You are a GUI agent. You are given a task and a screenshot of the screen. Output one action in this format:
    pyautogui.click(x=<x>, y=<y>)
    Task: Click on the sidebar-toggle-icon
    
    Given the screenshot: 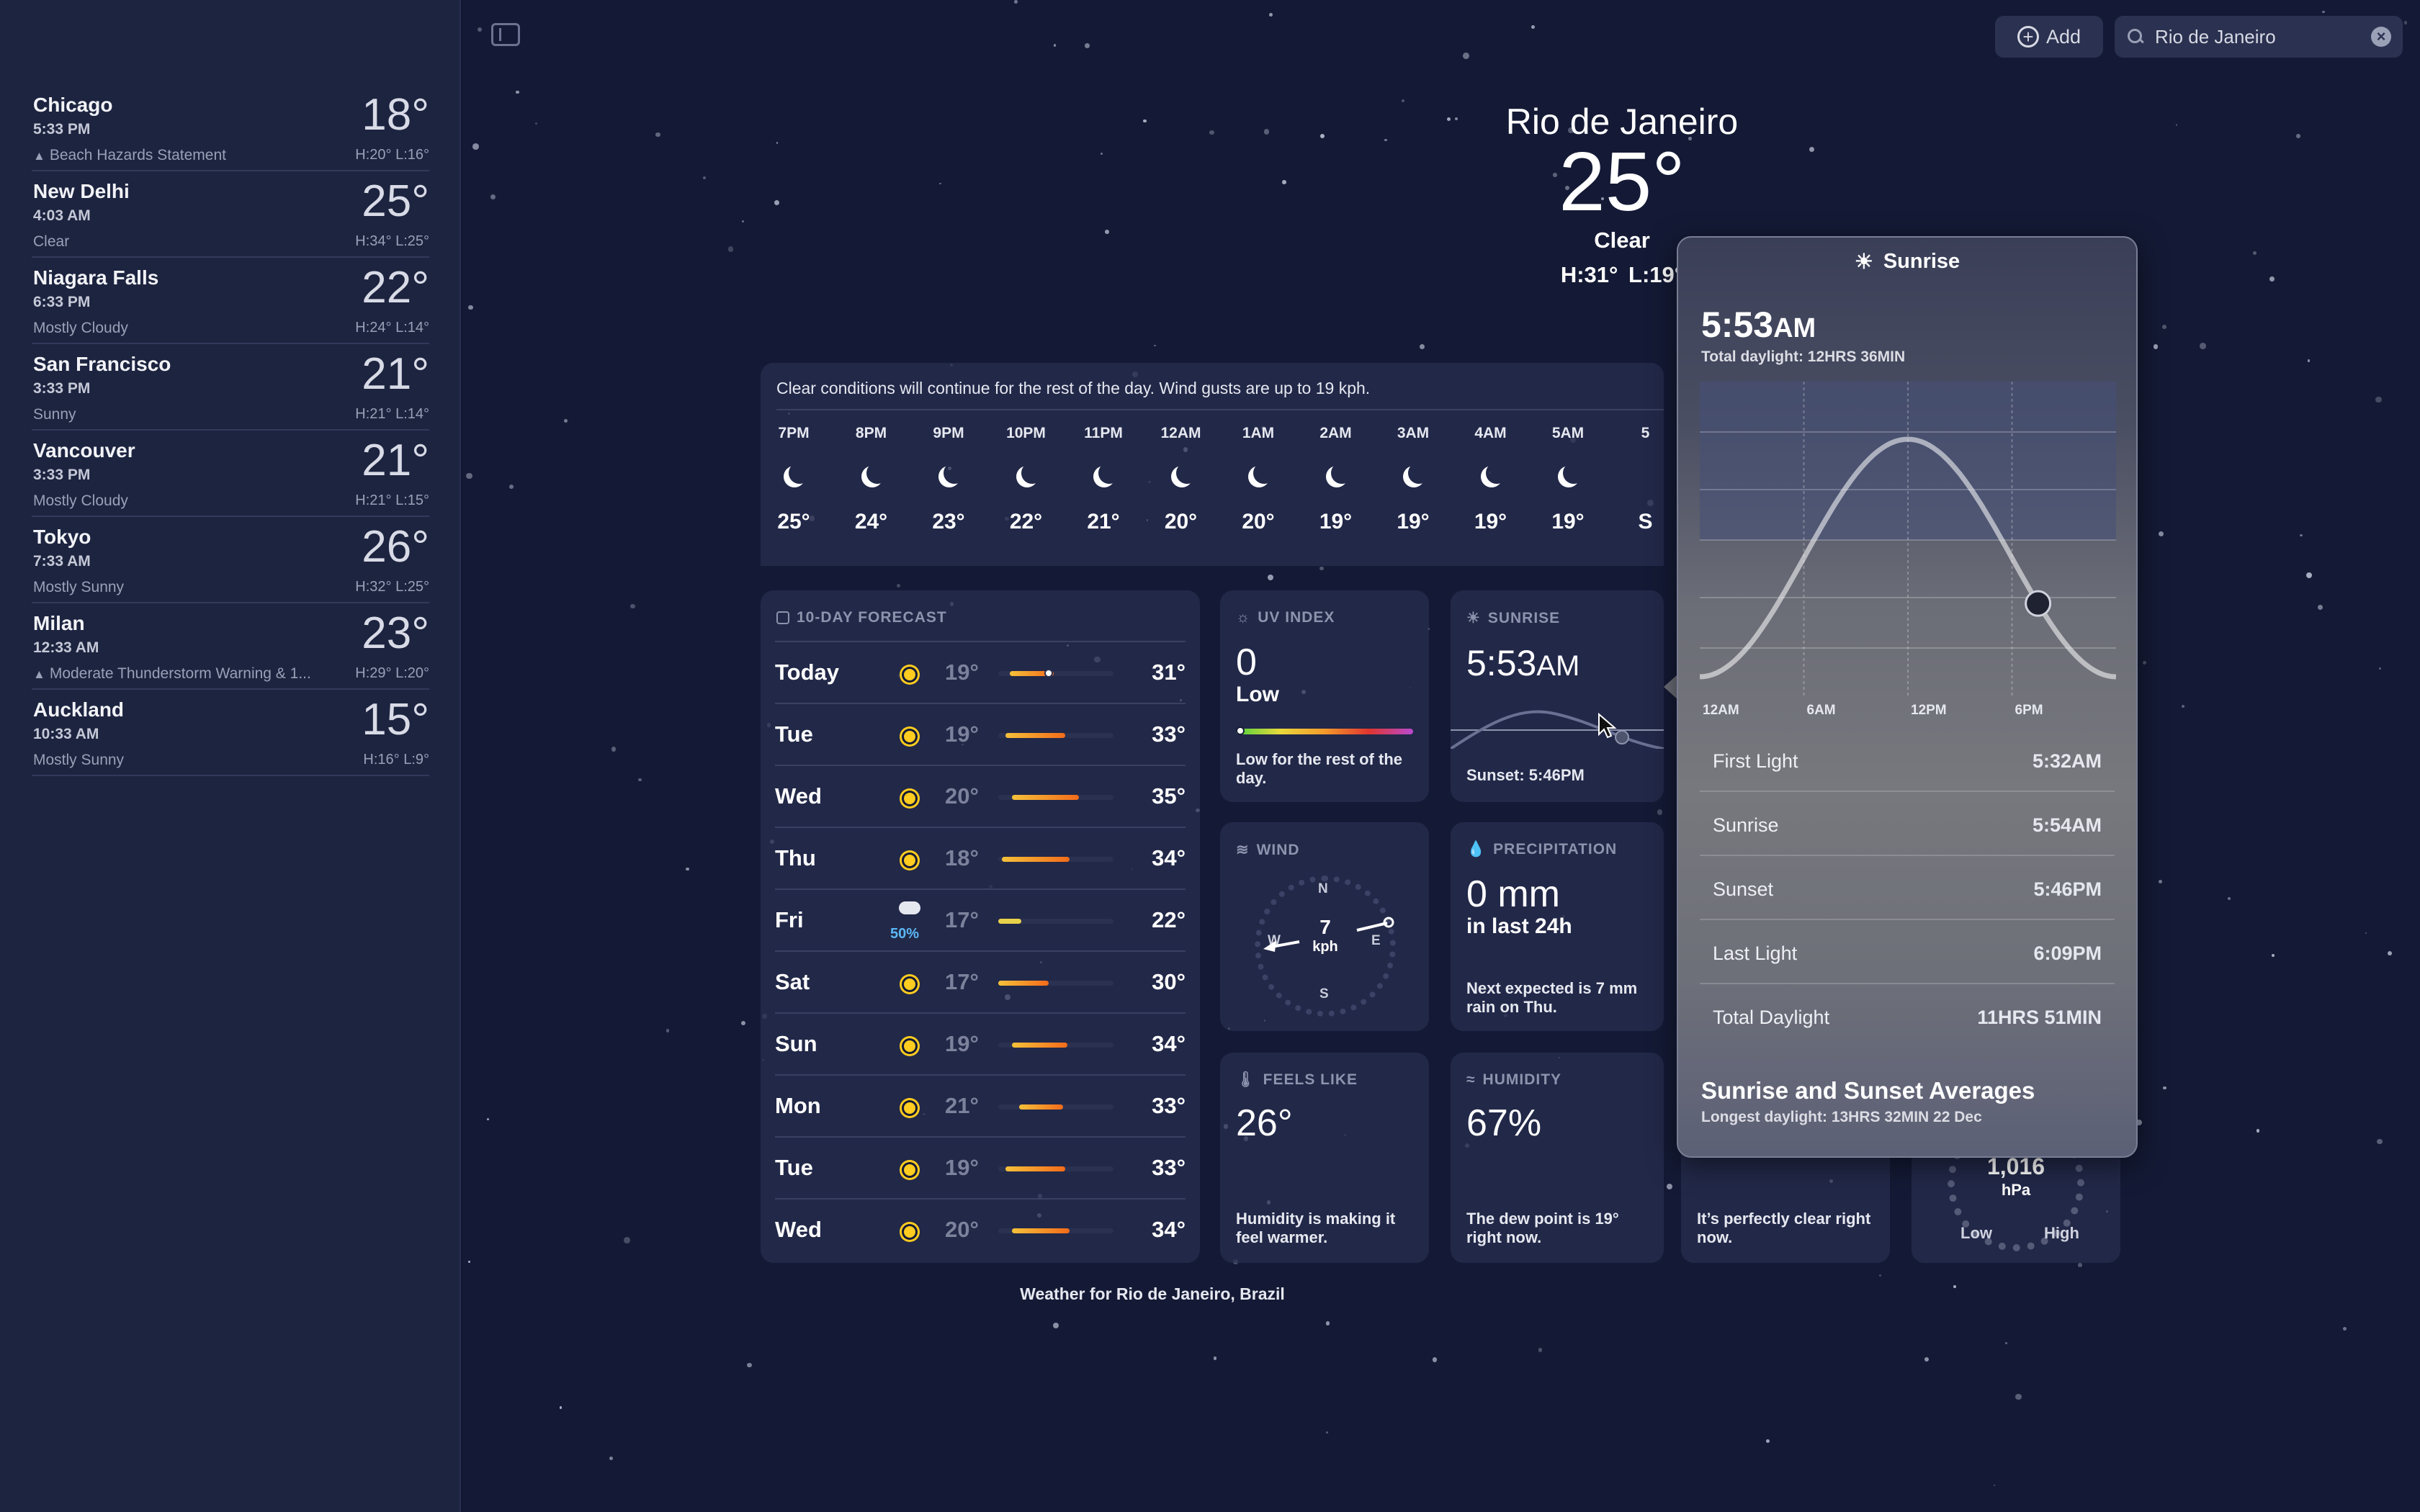 What is the action you would take?
    pyautogui.click(x=505, y=34)
    